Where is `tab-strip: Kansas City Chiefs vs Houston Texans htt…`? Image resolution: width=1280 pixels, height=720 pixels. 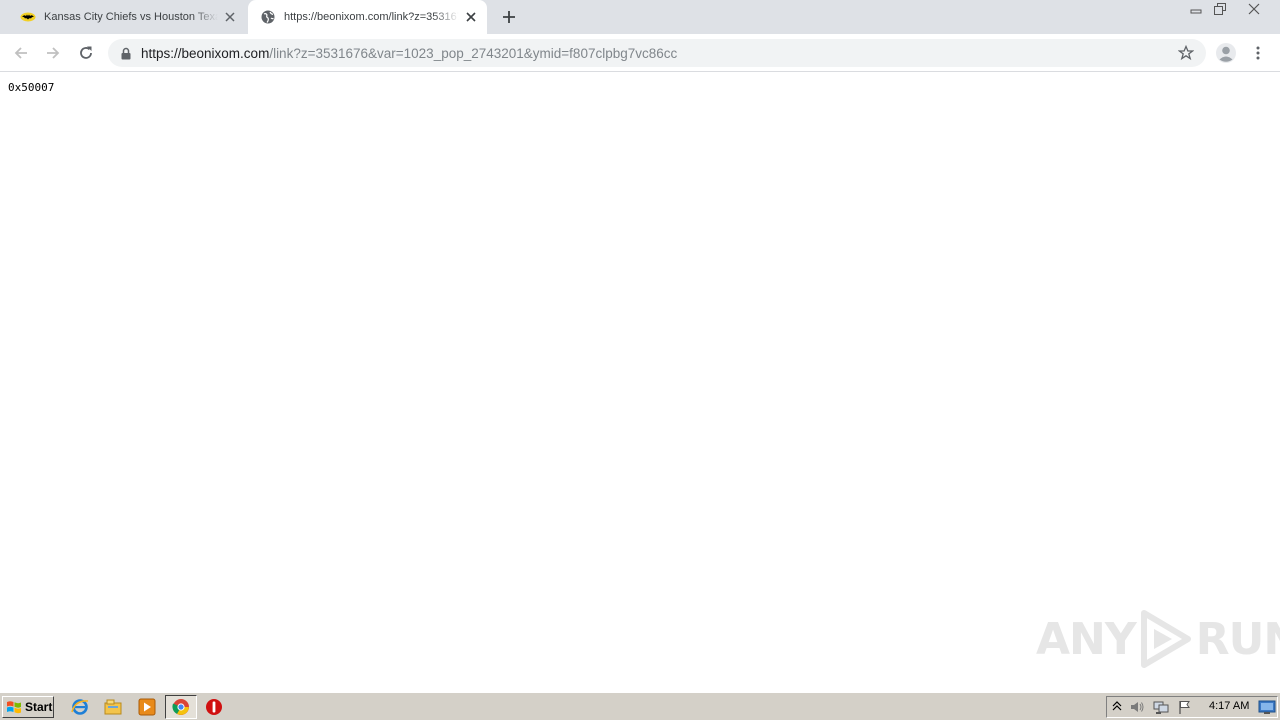
tab-strip: Kansas City Chiefs vs Houston Texans htt… is located at coordinates (640, 17).